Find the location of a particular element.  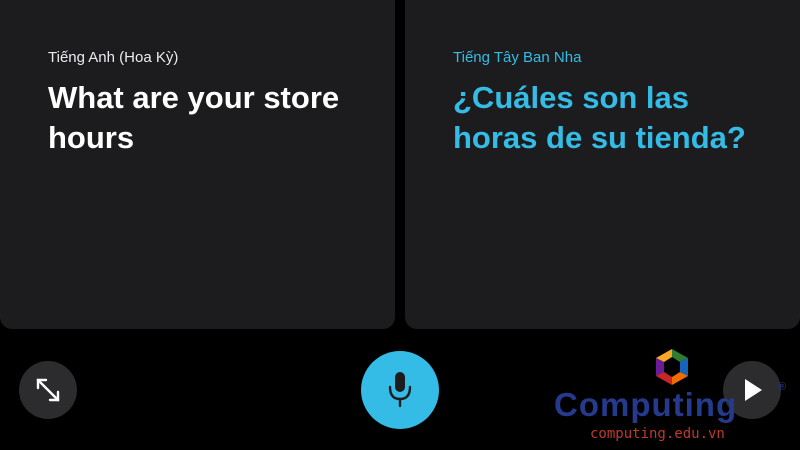

microphone-icon is located at coordinates (400, 390).